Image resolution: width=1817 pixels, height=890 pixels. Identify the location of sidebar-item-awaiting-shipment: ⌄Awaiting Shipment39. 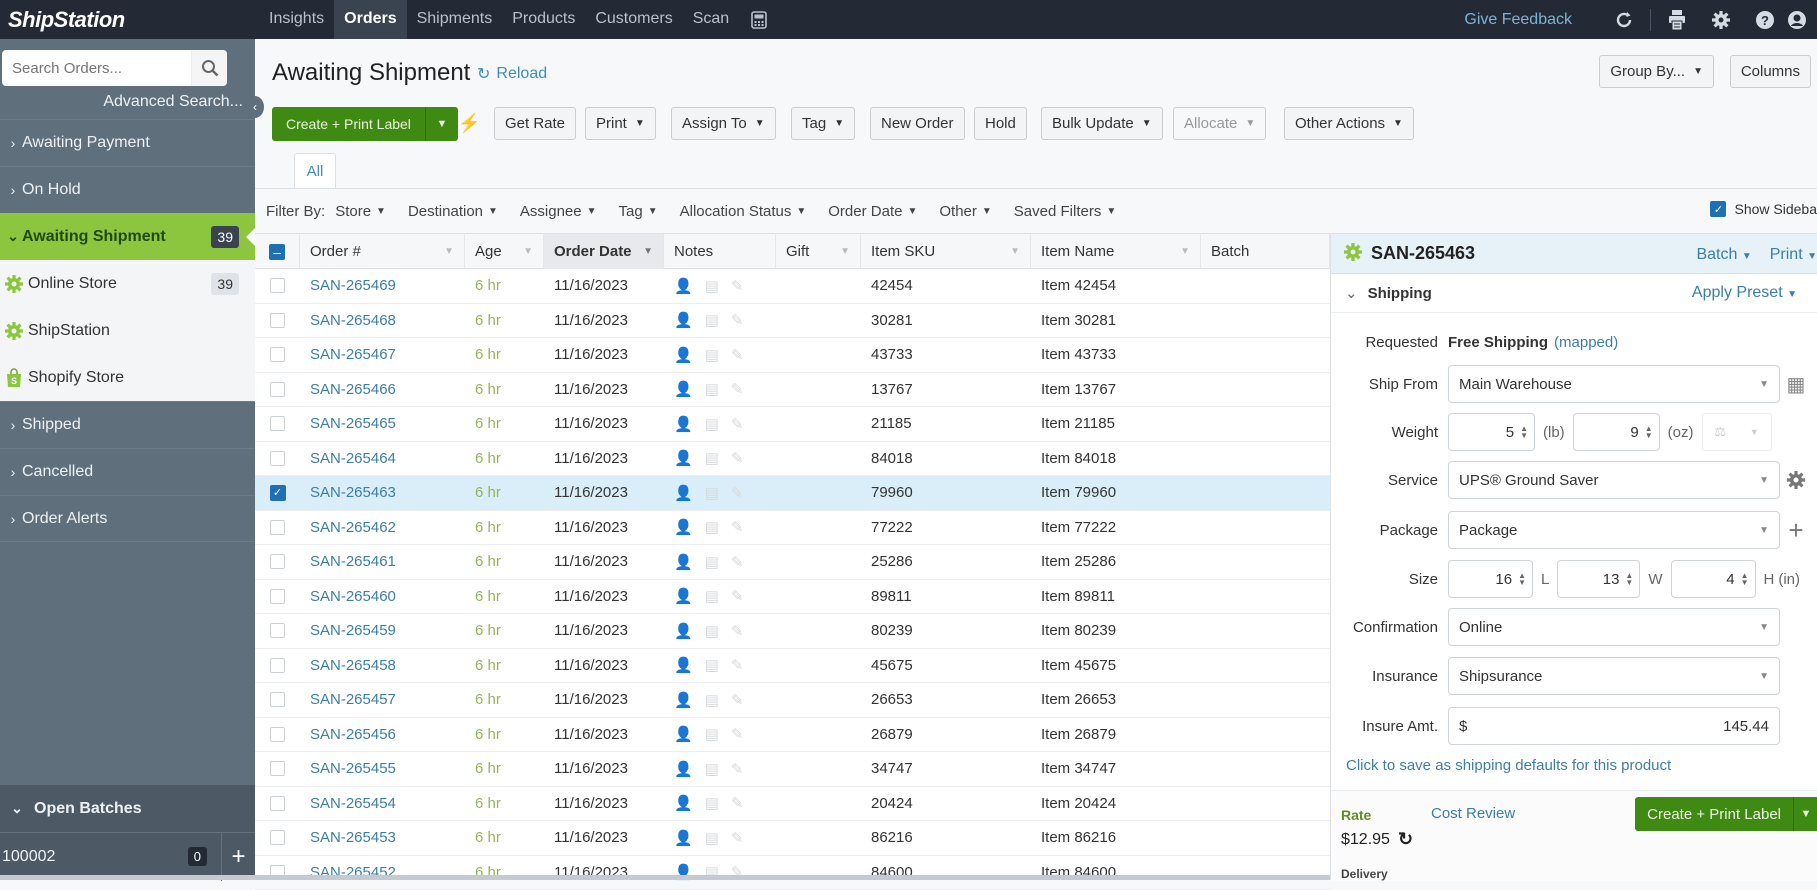
(127, 236).